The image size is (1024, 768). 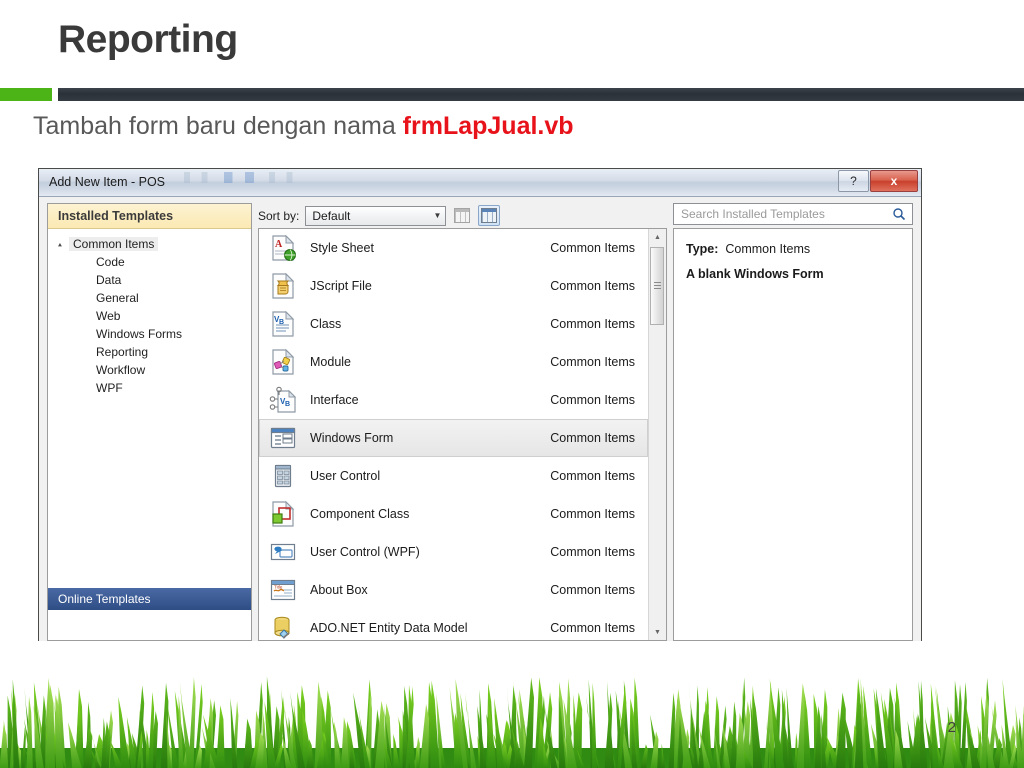 What do you see at coordinates (149, 370) in the screenshot?
I see `tree-item-workflow: Workflow` at bounding box center [149, 370].